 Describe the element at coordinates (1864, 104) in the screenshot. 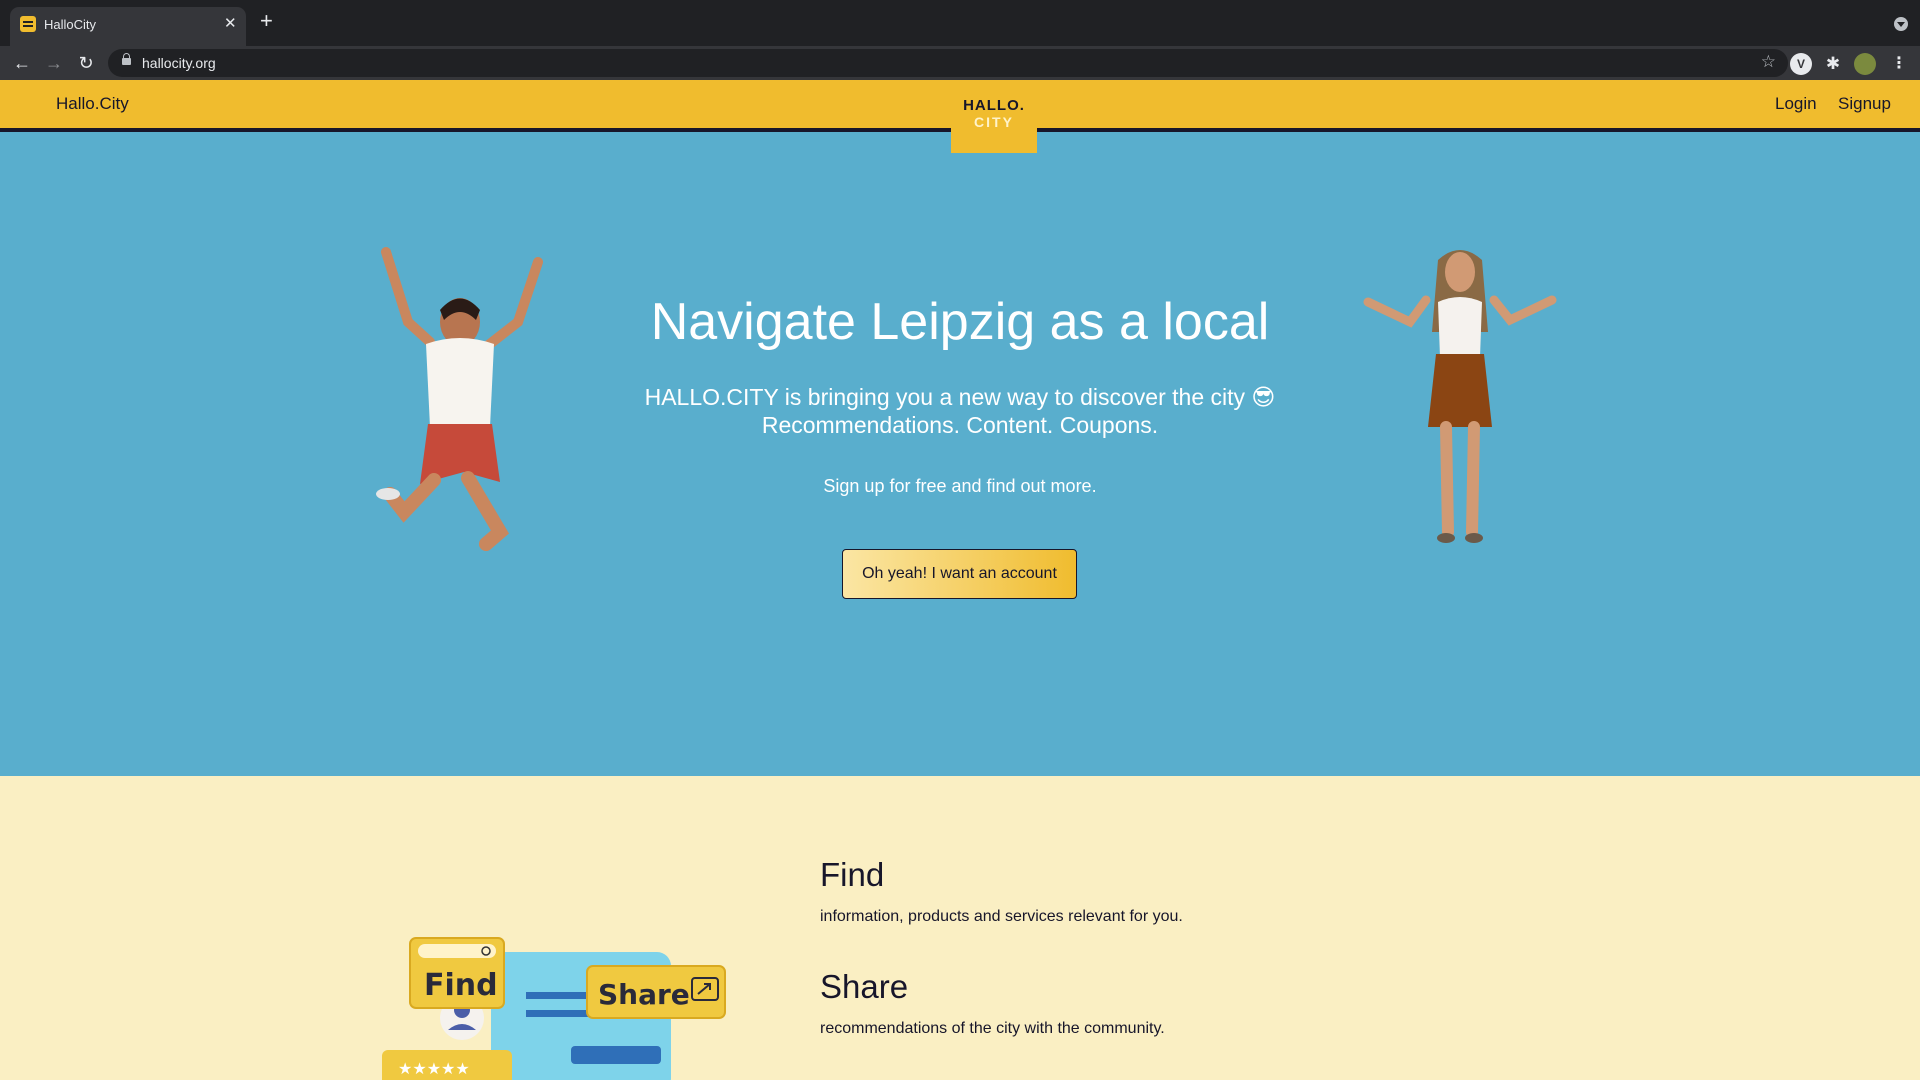

I see `signup-link: Signup` at that location.